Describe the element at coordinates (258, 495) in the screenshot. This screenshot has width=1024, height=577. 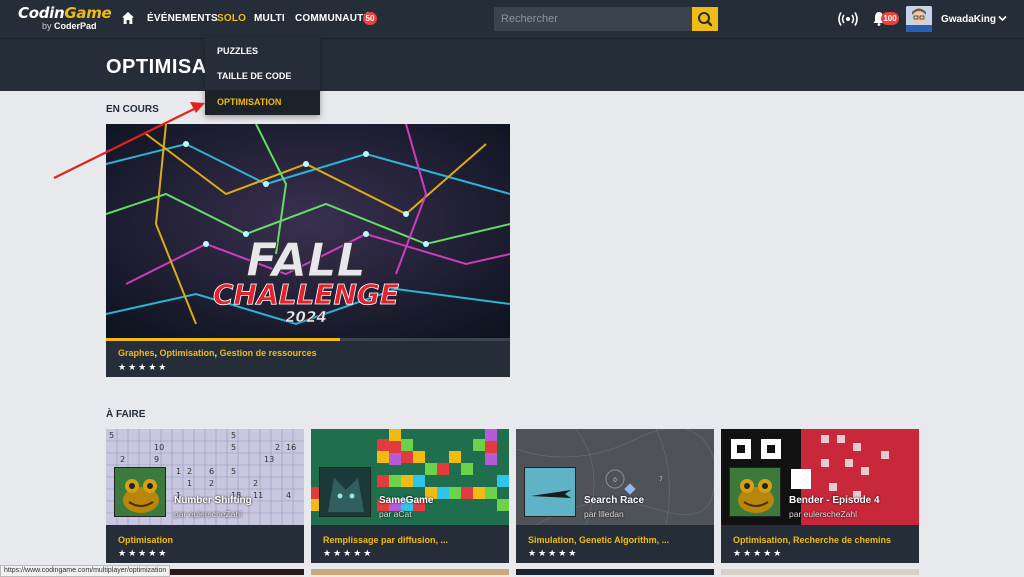
I see `svg-text: 11` at that location.